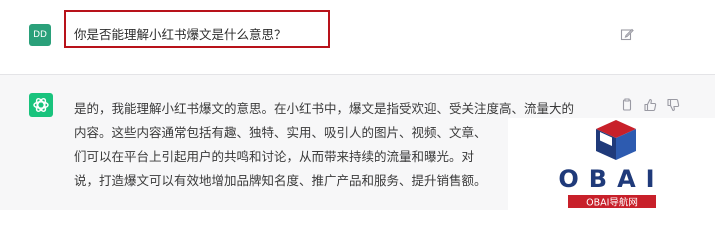 The width and height of the screenshot is (715, 240). I want to click on assistant-answer-line-3: 们可以在平台上引起用户的共鸣和讨论，从而带来持续的流量和曝光。对, so click(274, 156).